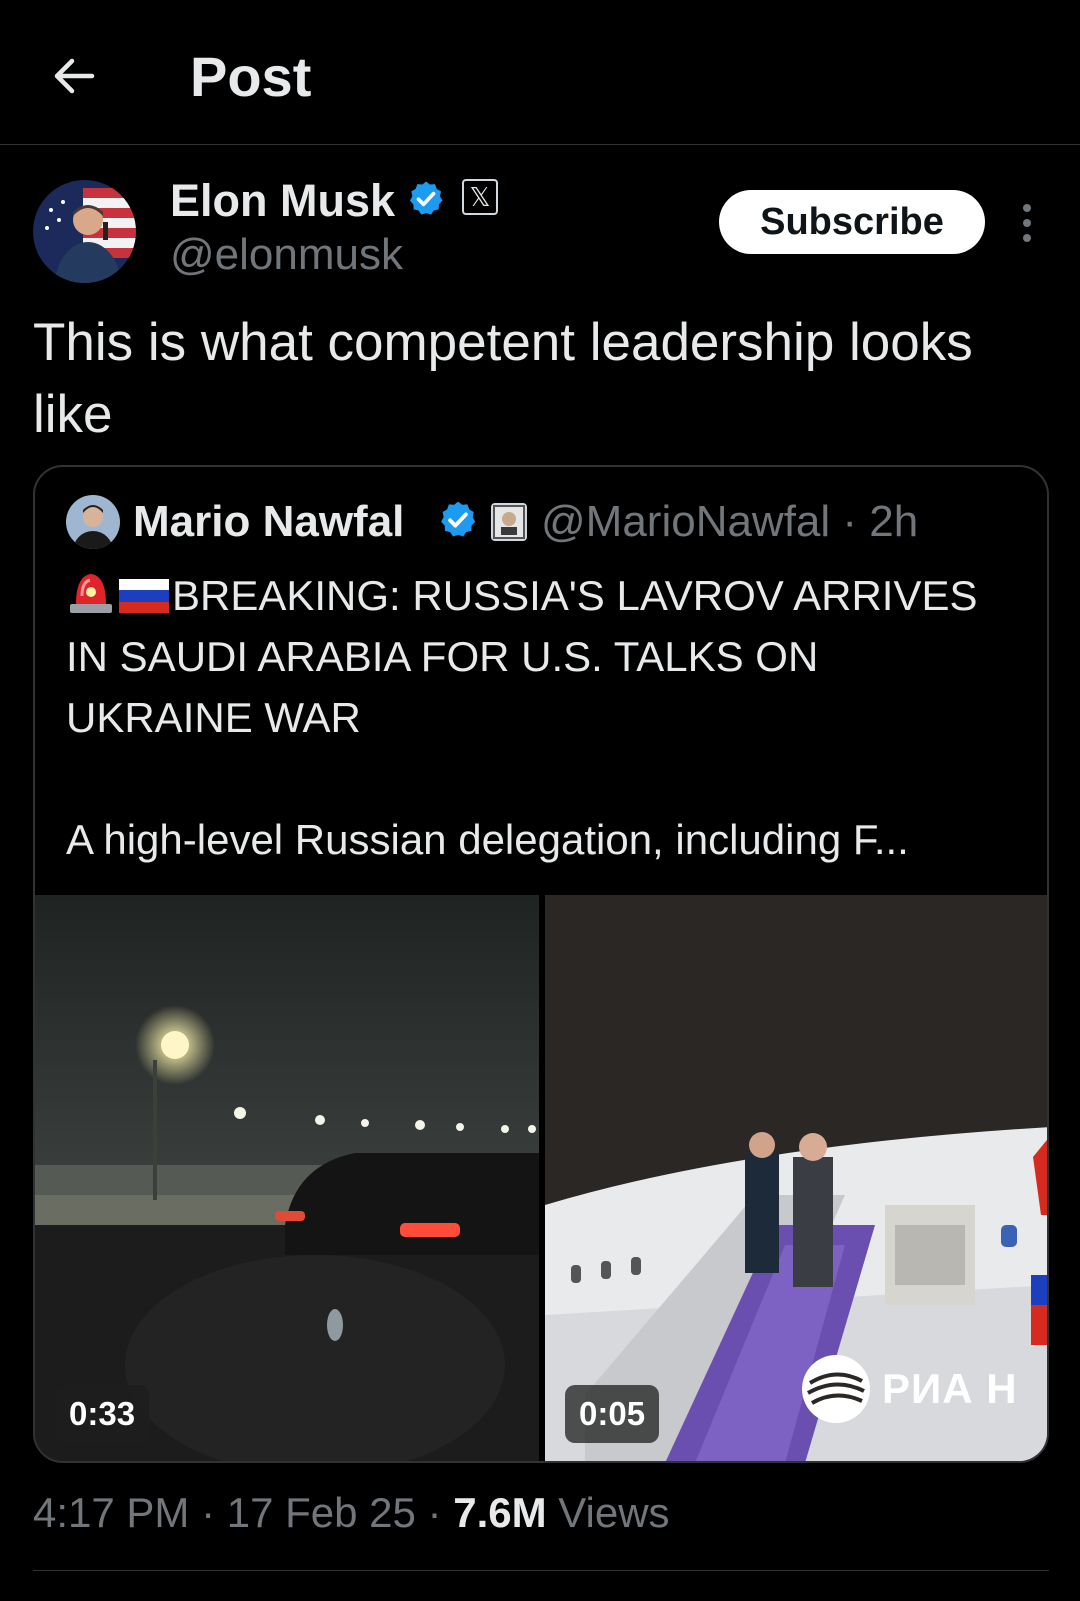 The width and height of the screenshot is (1080, 1601). Describe the element at coordinates (213, 717) in the screenshot. I see `quote-text-line-3: UKRAINE WAR` at that location.